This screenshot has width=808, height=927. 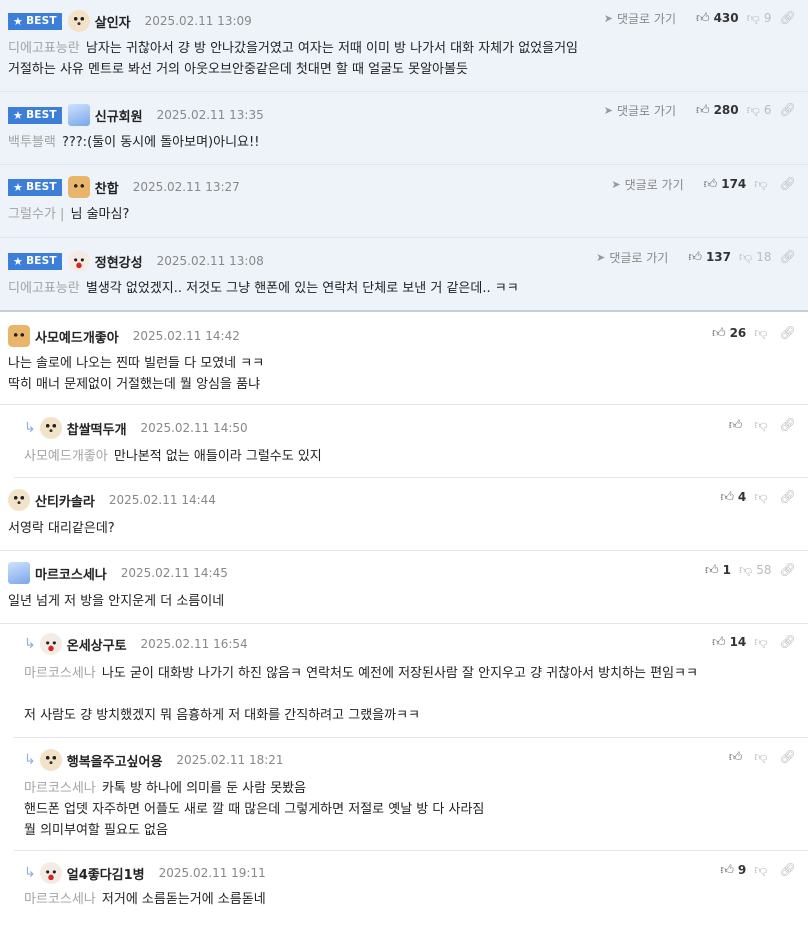 I want to click on upvote-button: 👍︎ 174, so click(x=725, y=184).